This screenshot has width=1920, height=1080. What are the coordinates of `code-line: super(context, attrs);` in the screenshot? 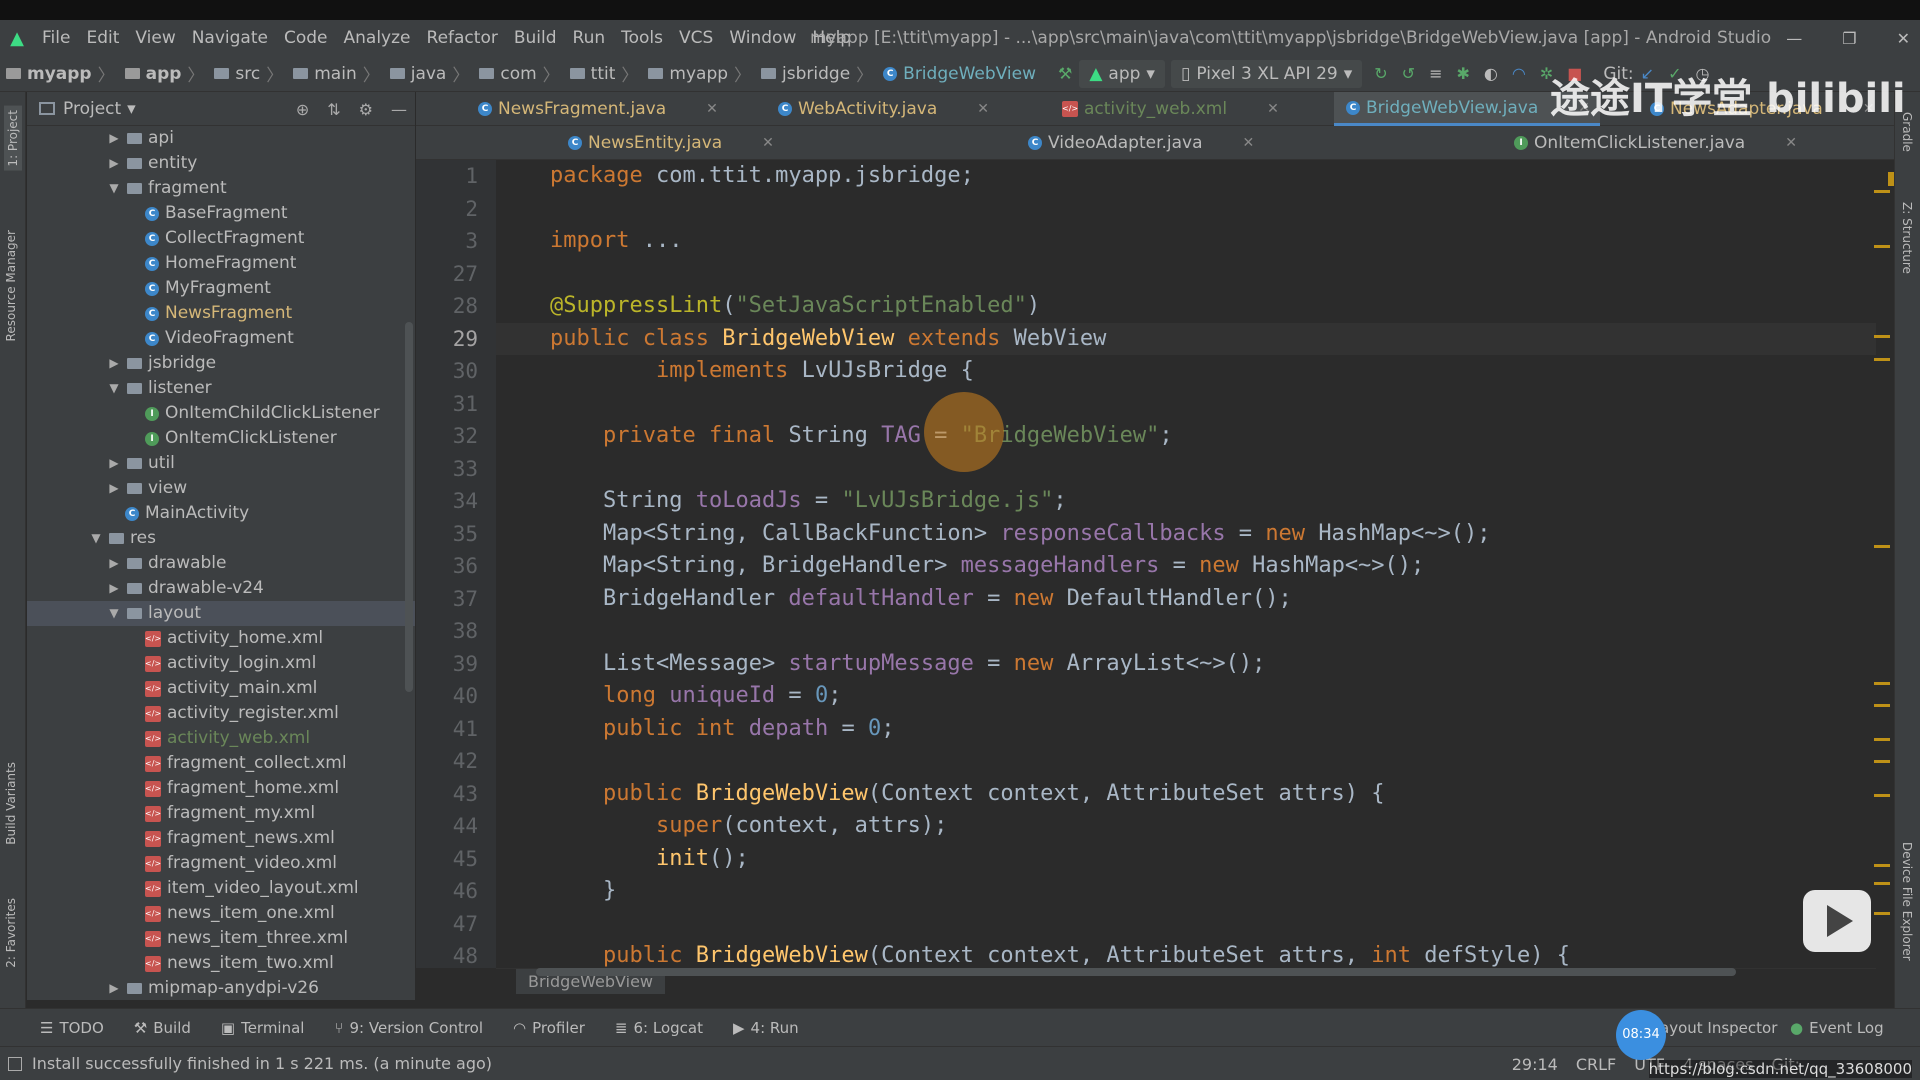 It's located at (1186, 826).